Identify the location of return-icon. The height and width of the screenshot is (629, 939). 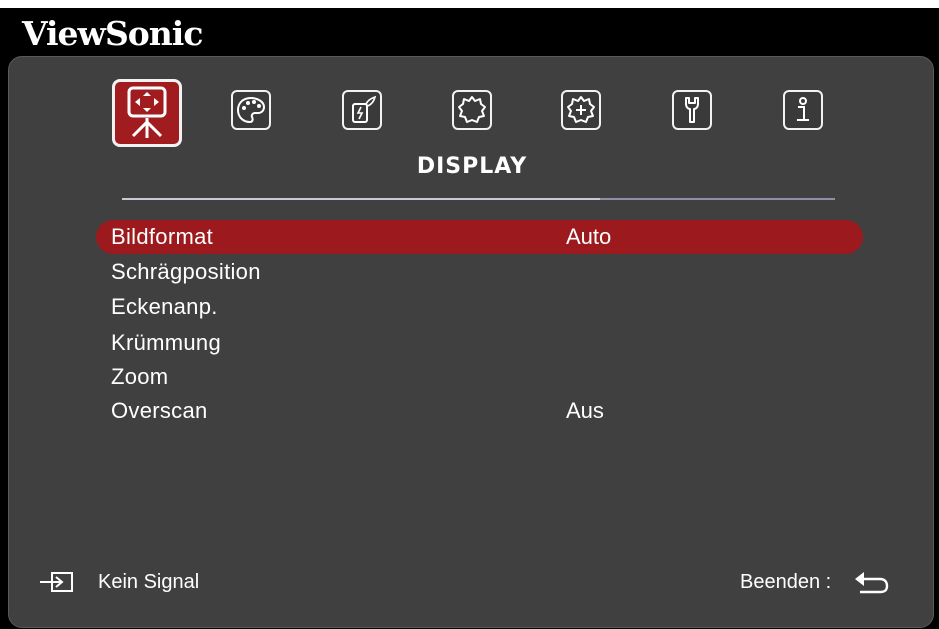
(872, 583).